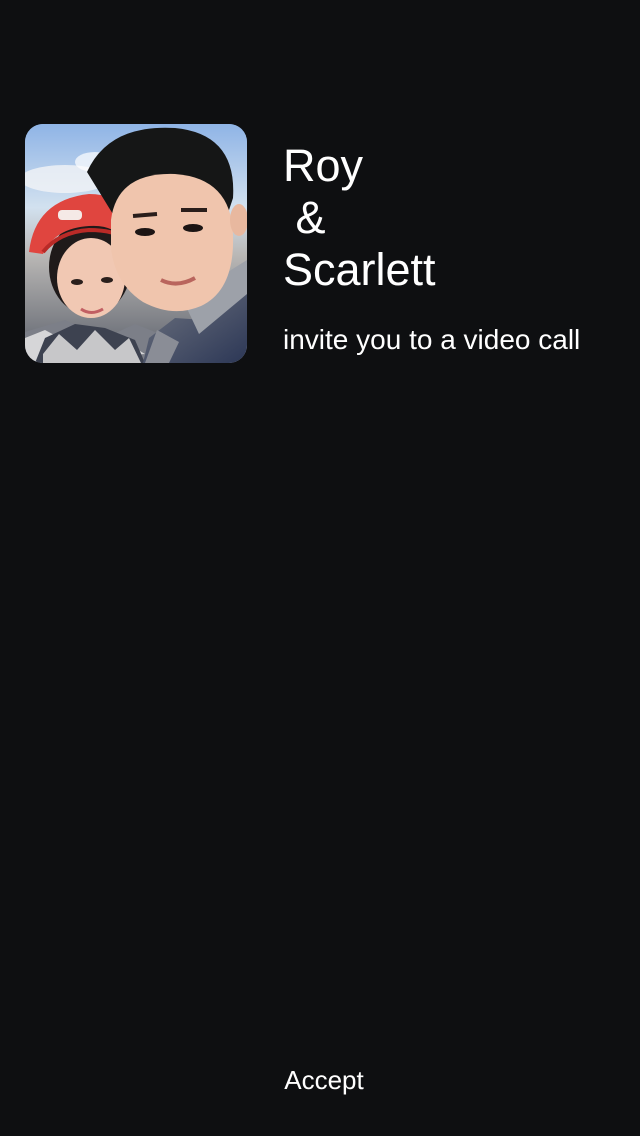  I want to click on accept-button: Accept, so click(324, 1080).